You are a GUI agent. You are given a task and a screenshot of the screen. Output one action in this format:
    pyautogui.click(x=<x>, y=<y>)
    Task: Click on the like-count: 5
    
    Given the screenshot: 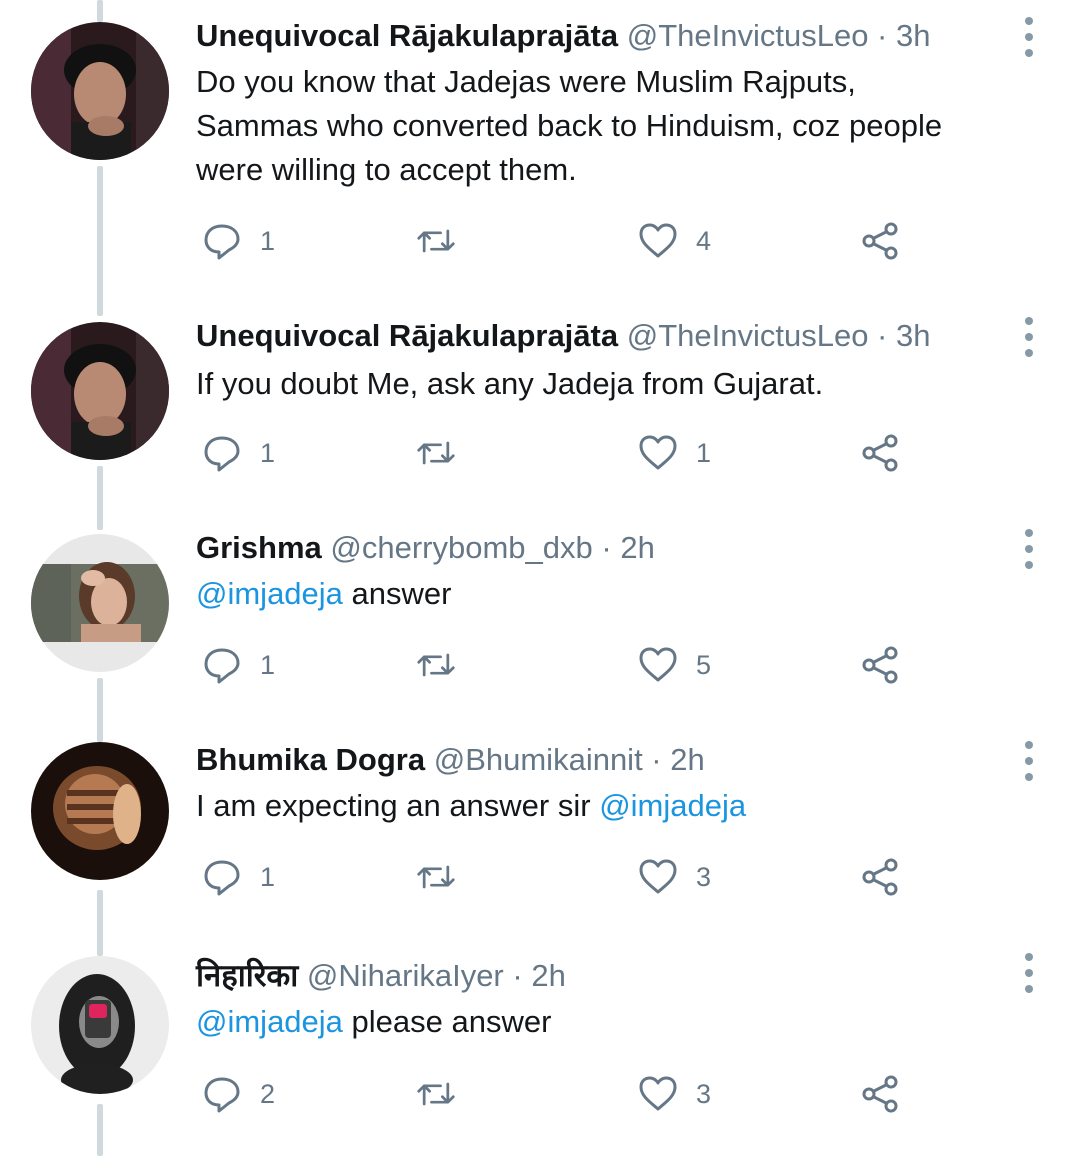 What is the action you would take?
    pyautogui.click(x=704, y=664)
    